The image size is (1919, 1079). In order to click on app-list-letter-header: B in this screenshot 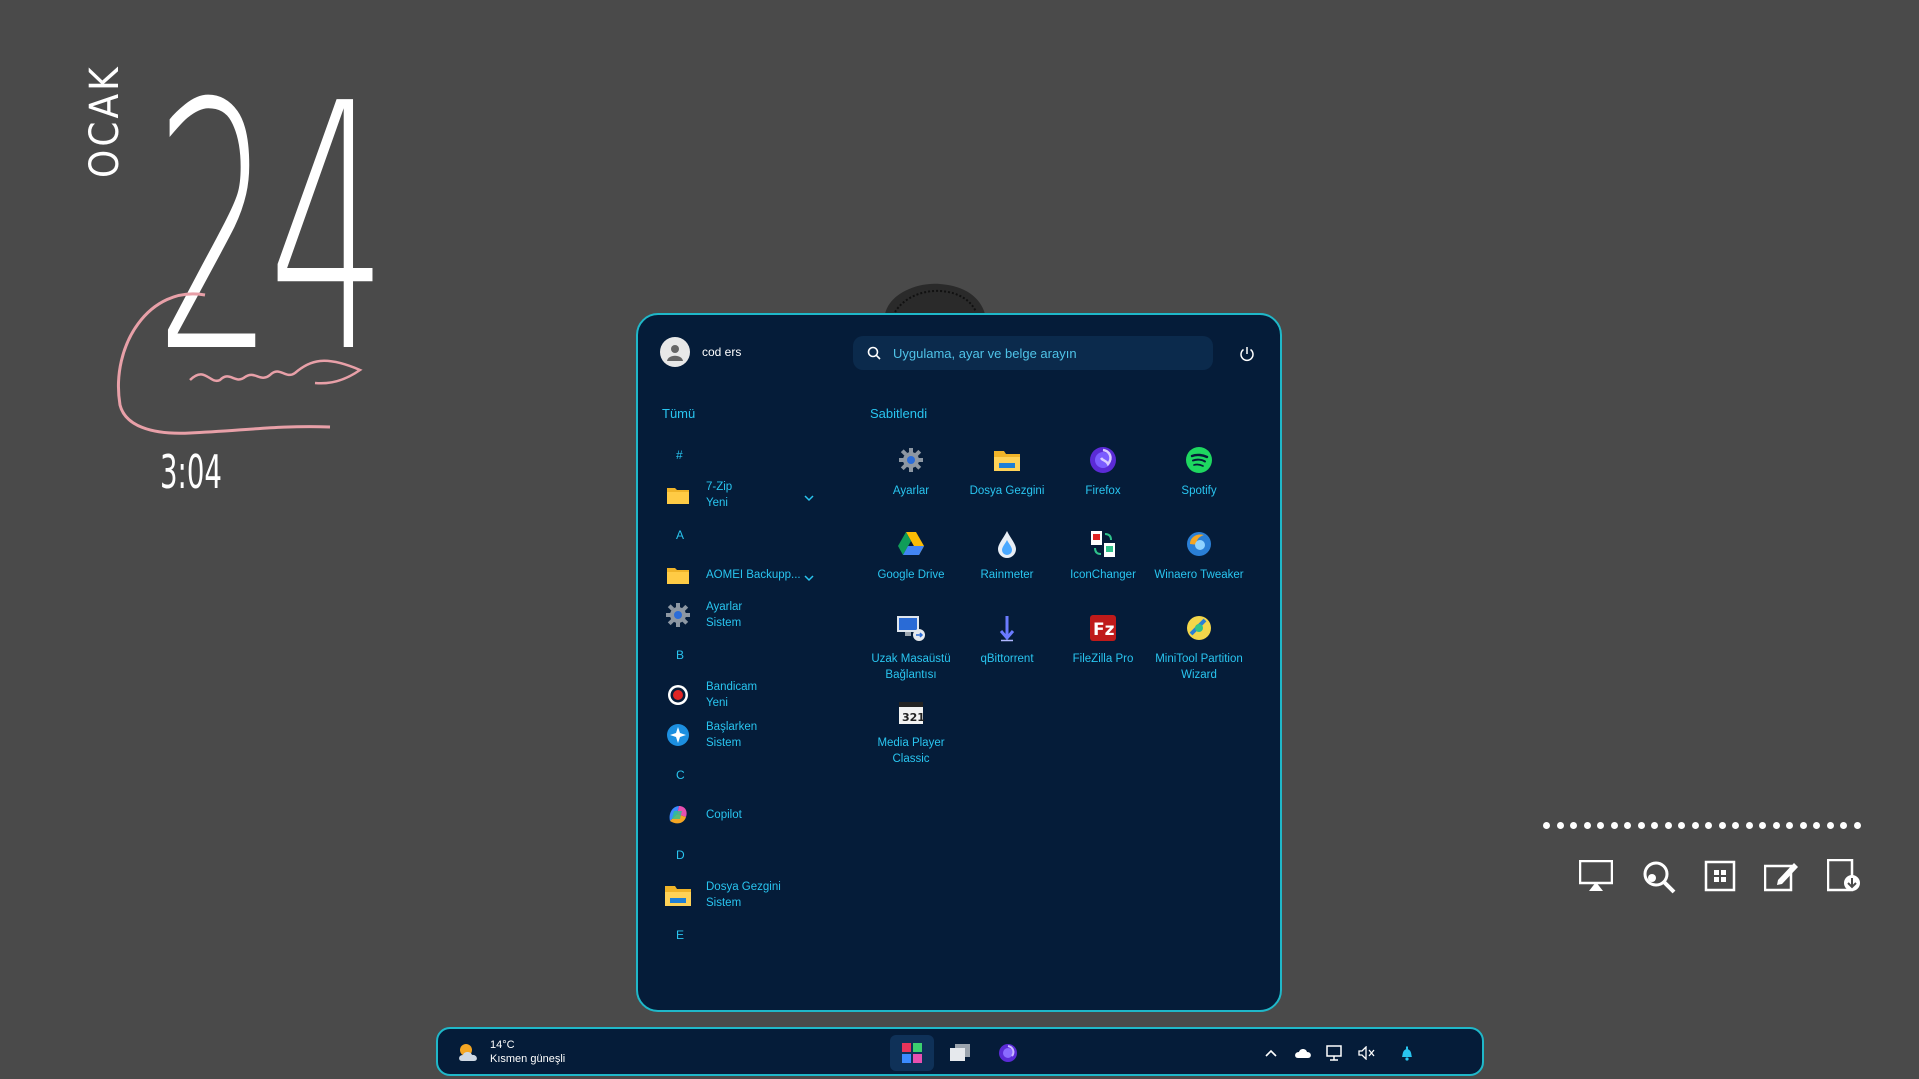, I will do `click(745, 655)`.